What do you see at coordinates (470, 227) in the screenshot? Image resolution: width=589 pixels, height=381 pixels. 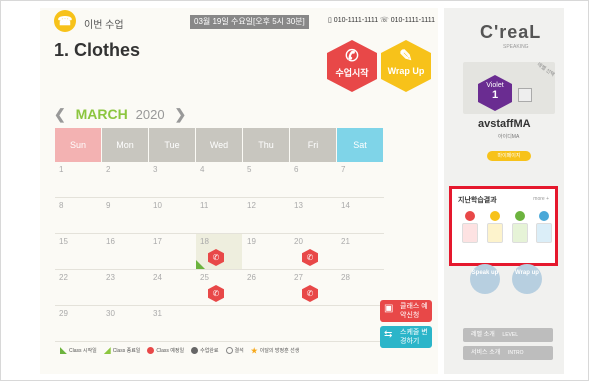 I see `result-bottle-red` at bounding box center [470, 227].